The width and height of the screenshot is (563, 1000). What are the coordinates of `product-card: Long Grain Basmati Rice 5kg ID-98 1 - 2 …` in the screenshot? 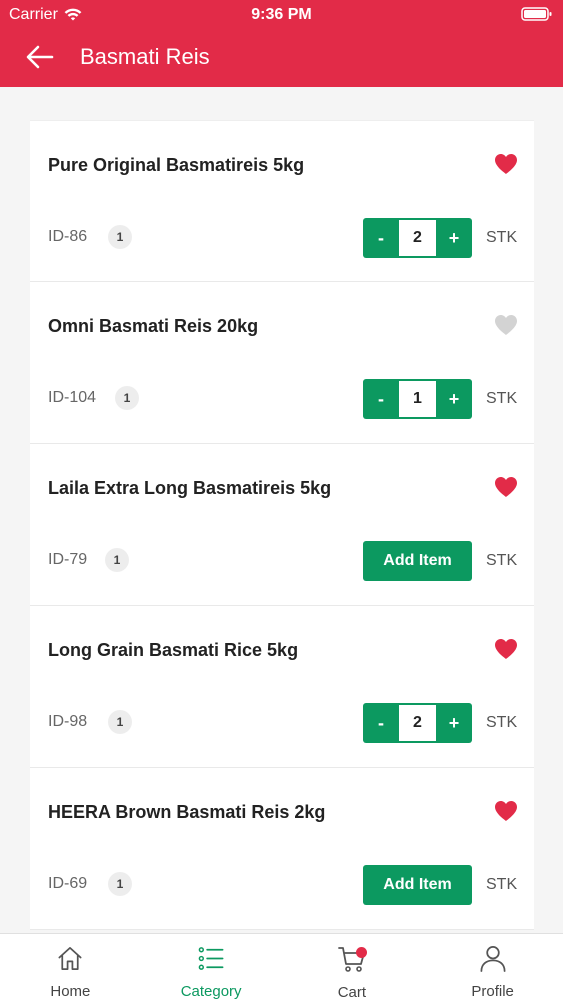 It's located at (282, 687).